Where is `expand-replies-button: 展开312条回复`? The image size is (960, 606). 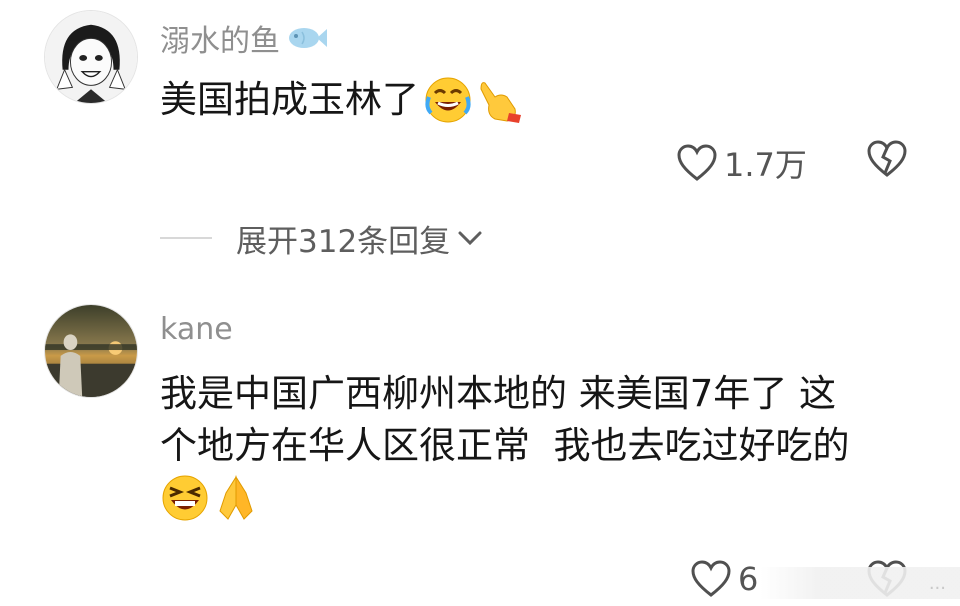 expand-replies-button: 展开312条回复 is located at coordinates (322, 238).